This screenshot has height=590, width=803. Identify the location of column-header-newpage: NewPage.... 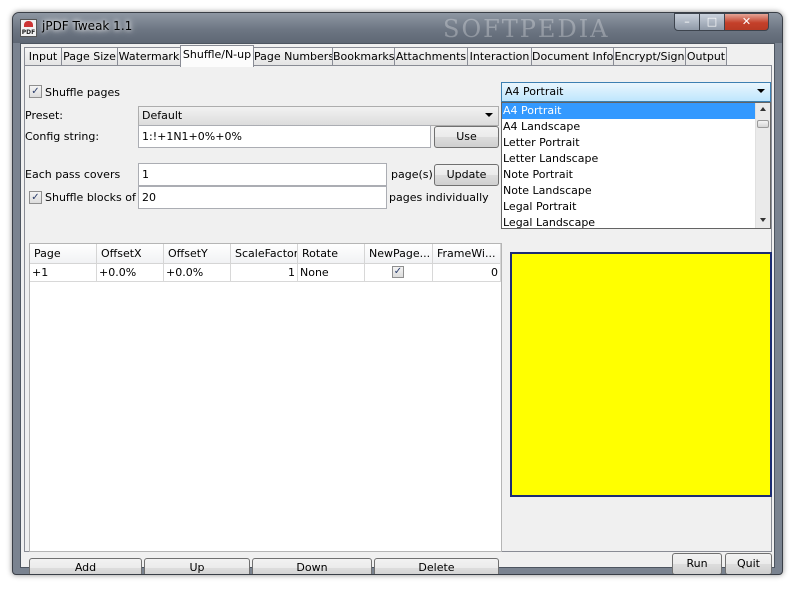
(399, 254).